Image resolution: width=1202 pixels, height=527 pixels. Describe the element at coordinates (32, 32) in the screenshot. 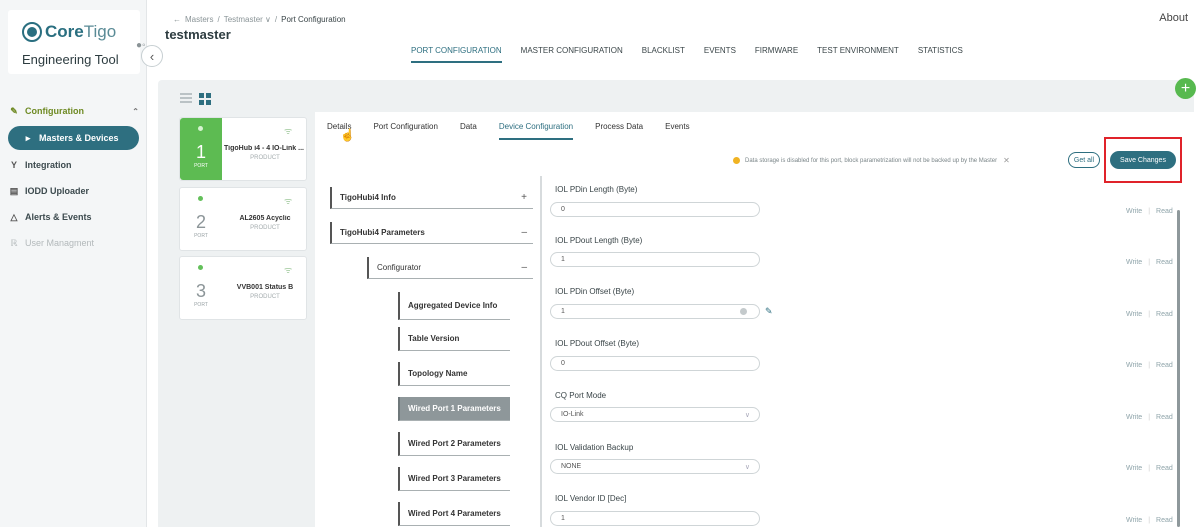

I see `coretigo-logo-icon` at that location.